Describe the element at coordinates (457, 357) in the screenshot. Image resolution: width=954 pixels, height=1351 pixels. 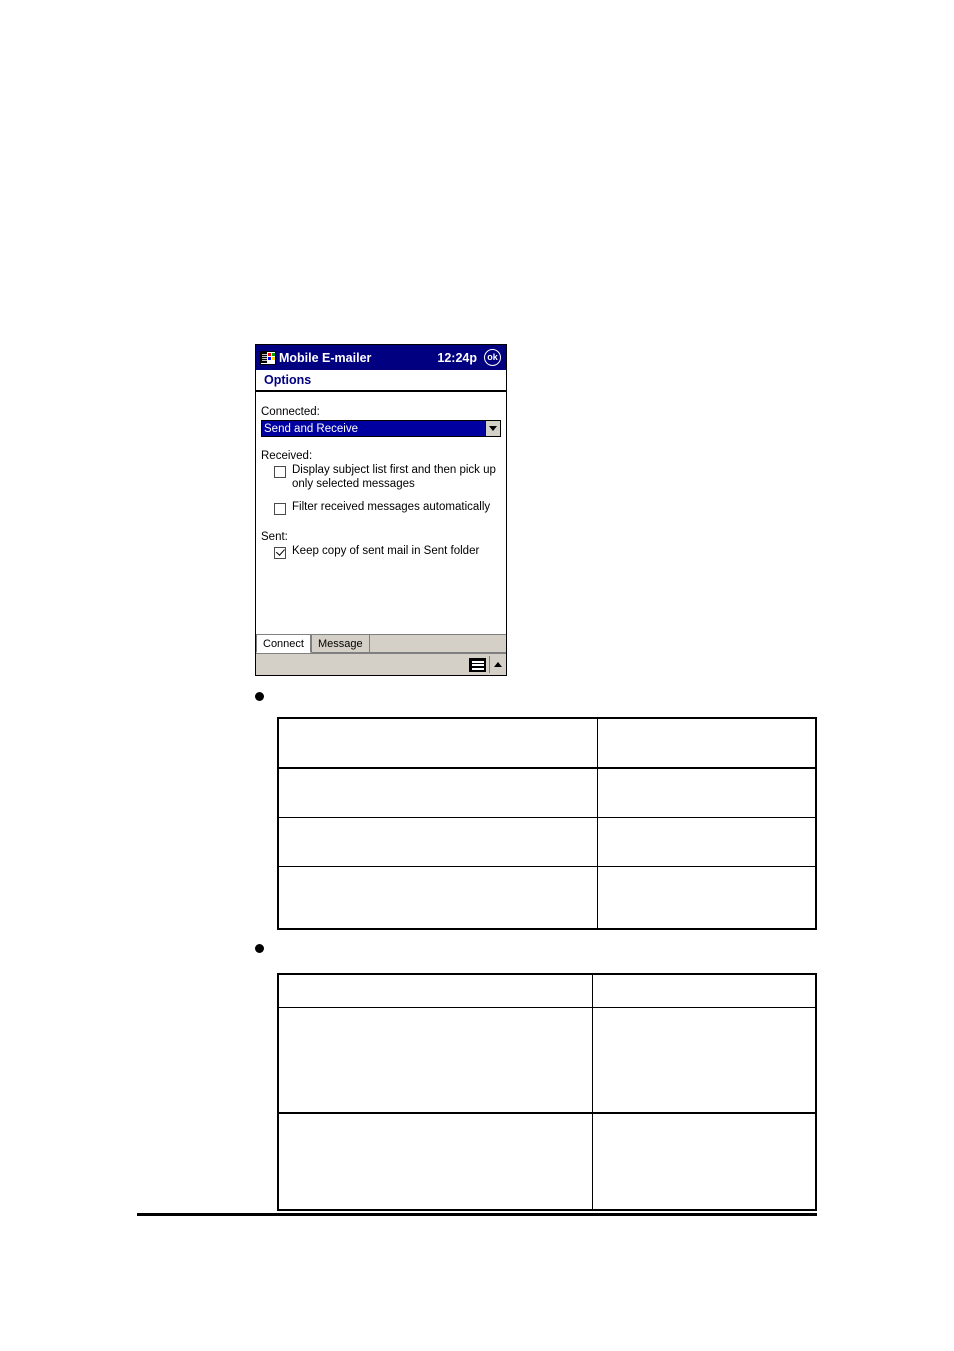
I see `pda-clock: 12:24p` at that location.